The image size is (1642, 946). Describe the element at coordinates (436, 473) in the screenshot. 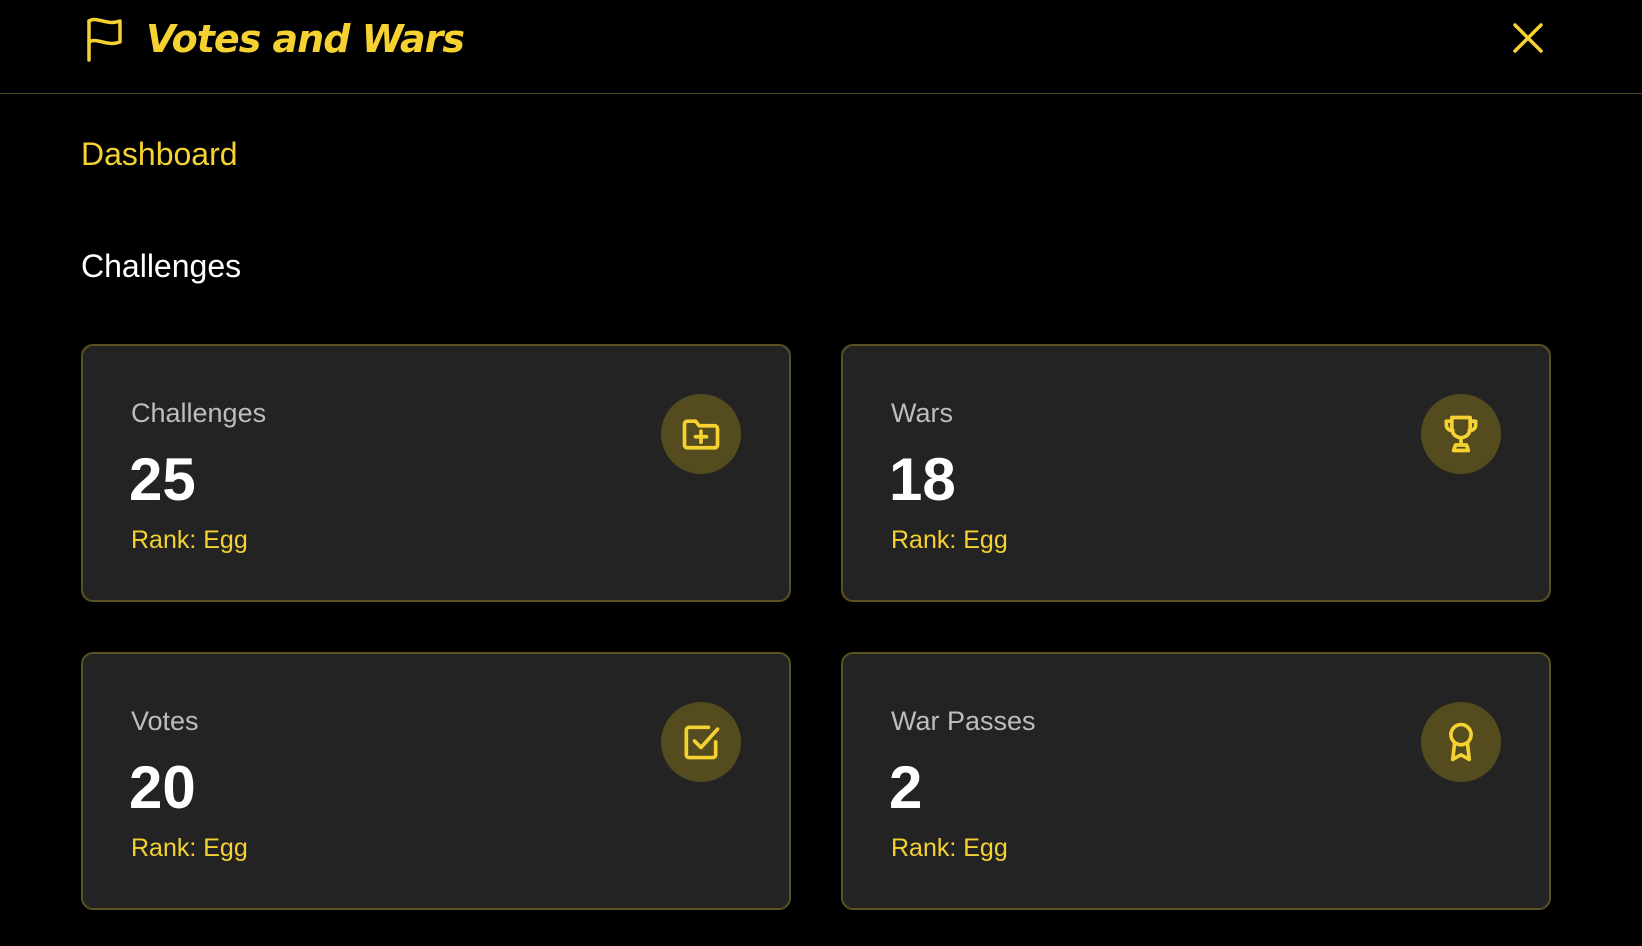

I see `stat-card-challenges: Challenges 25 Rank: Egg` at that location.